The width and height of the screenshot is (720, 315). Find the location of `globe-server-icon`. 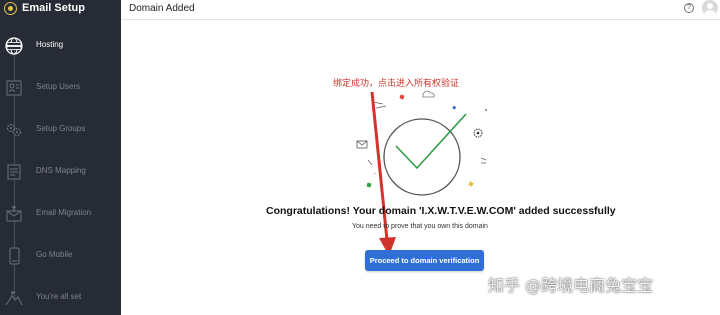

globe-server-icon is located at coordinates (14, 46).